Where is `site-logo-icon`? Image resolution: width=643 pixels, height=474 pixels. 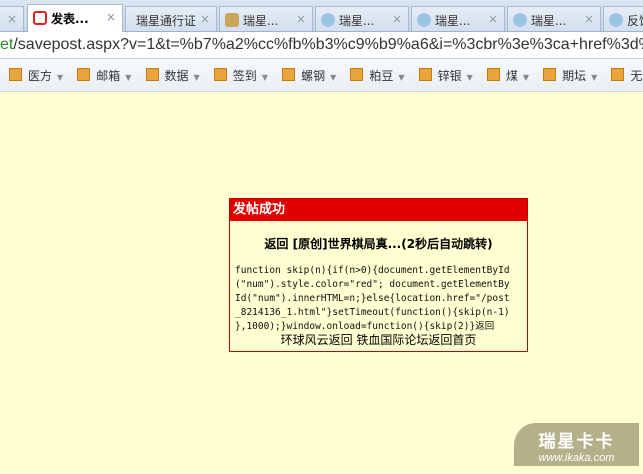
site-logo-icon is located at coordinates (40, 18).